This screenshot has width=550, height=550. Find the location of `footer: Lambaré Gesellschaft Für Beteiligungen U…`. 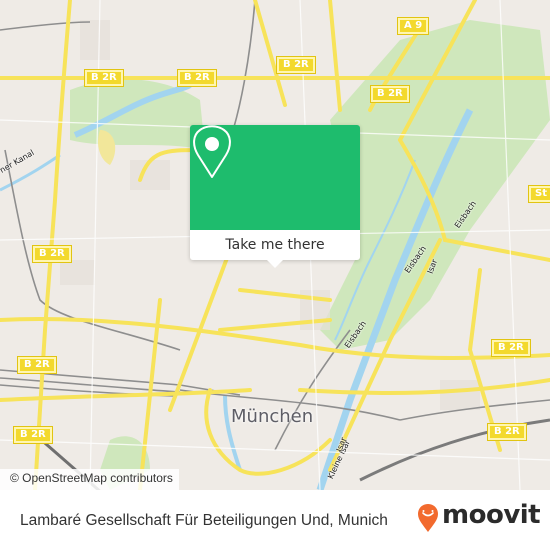

footer: Lambaré Gesellschaft Für Beteiligungen U… is located at coordinates (275, 520).